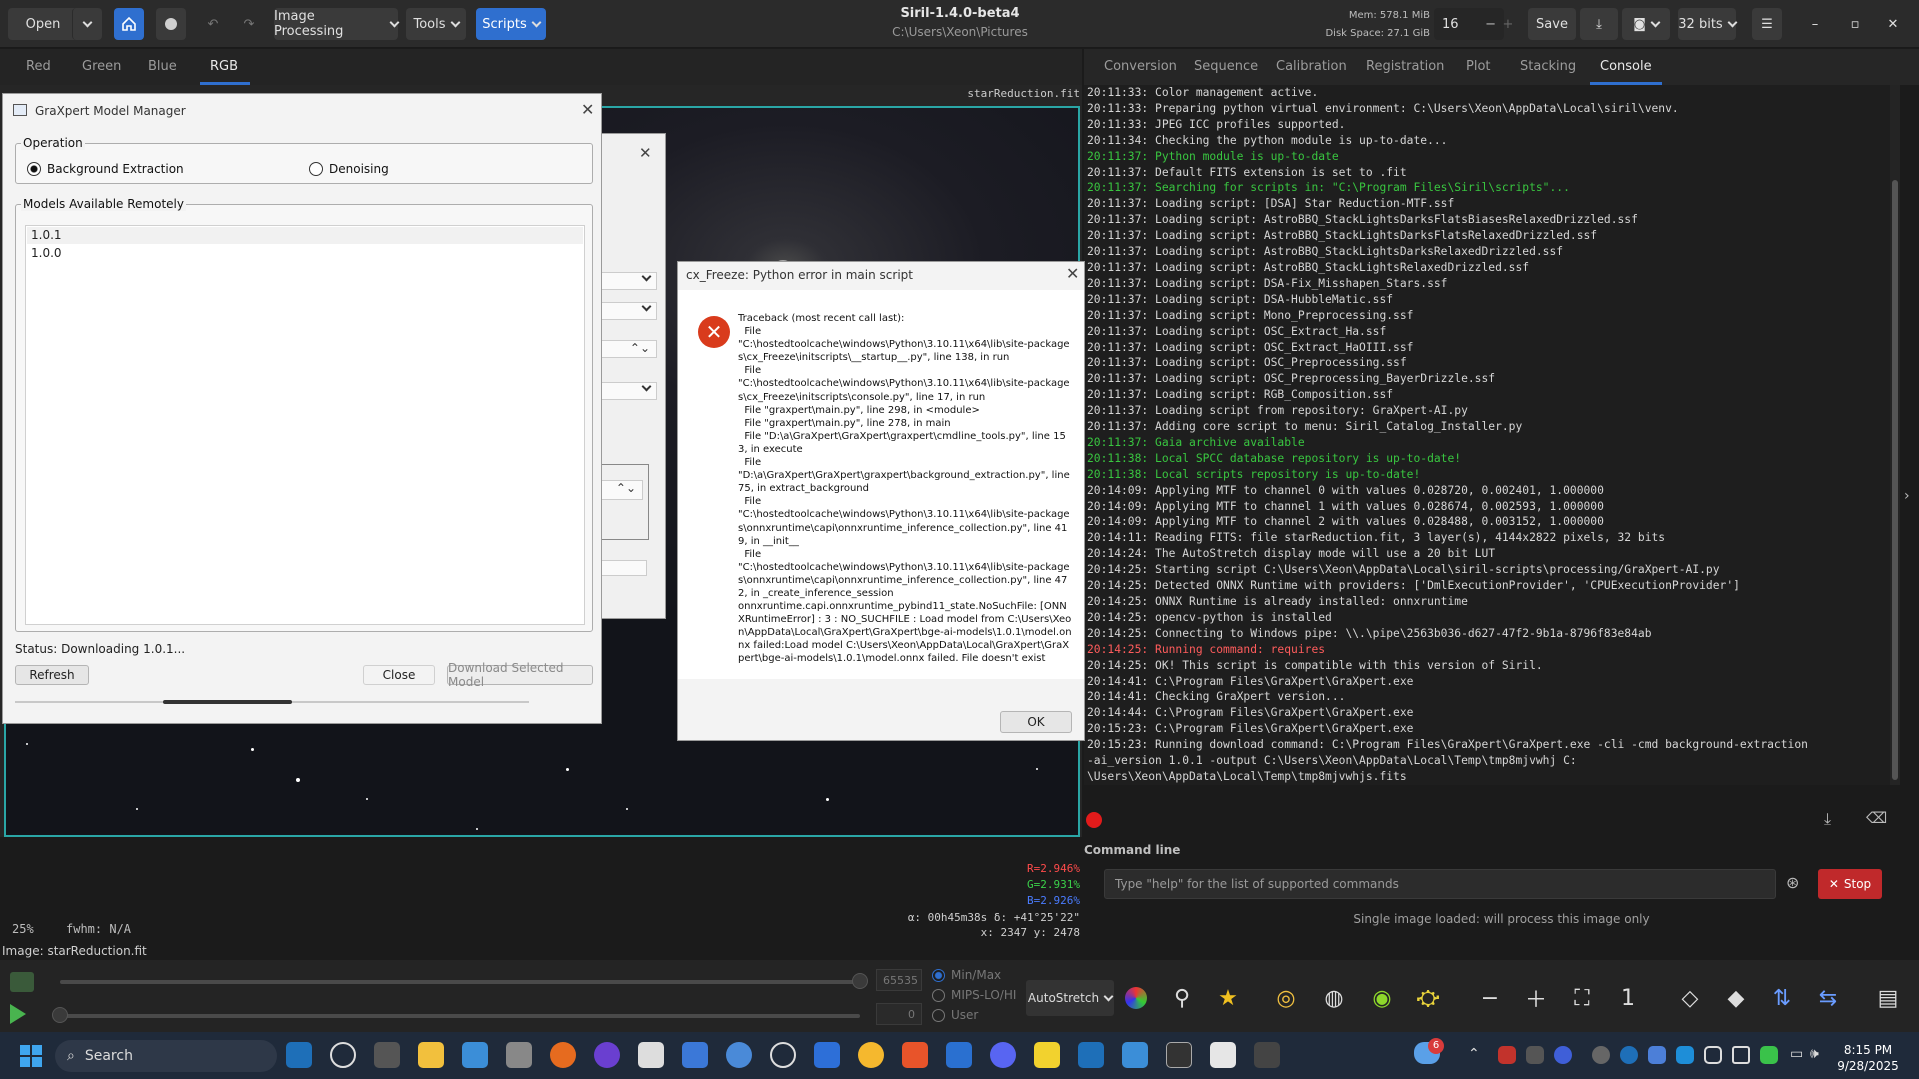  Describe the element at coordinates (1628, 998) in the screenshot. I see `zoom-one-icon: 1` at that location.